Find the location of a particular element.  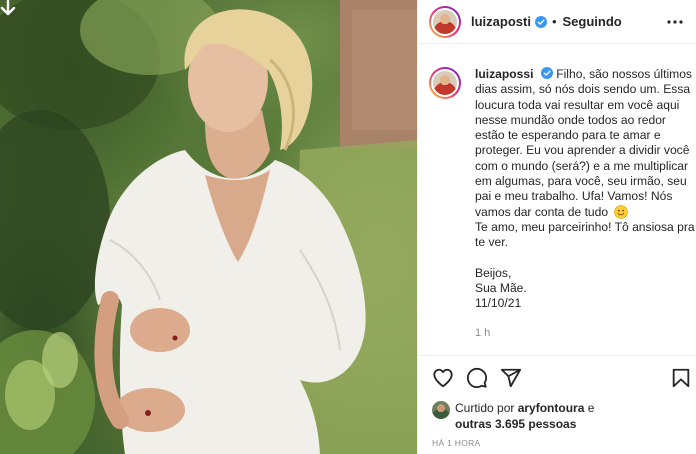

caption-line: te ver. is located at coordinates (491, 242).